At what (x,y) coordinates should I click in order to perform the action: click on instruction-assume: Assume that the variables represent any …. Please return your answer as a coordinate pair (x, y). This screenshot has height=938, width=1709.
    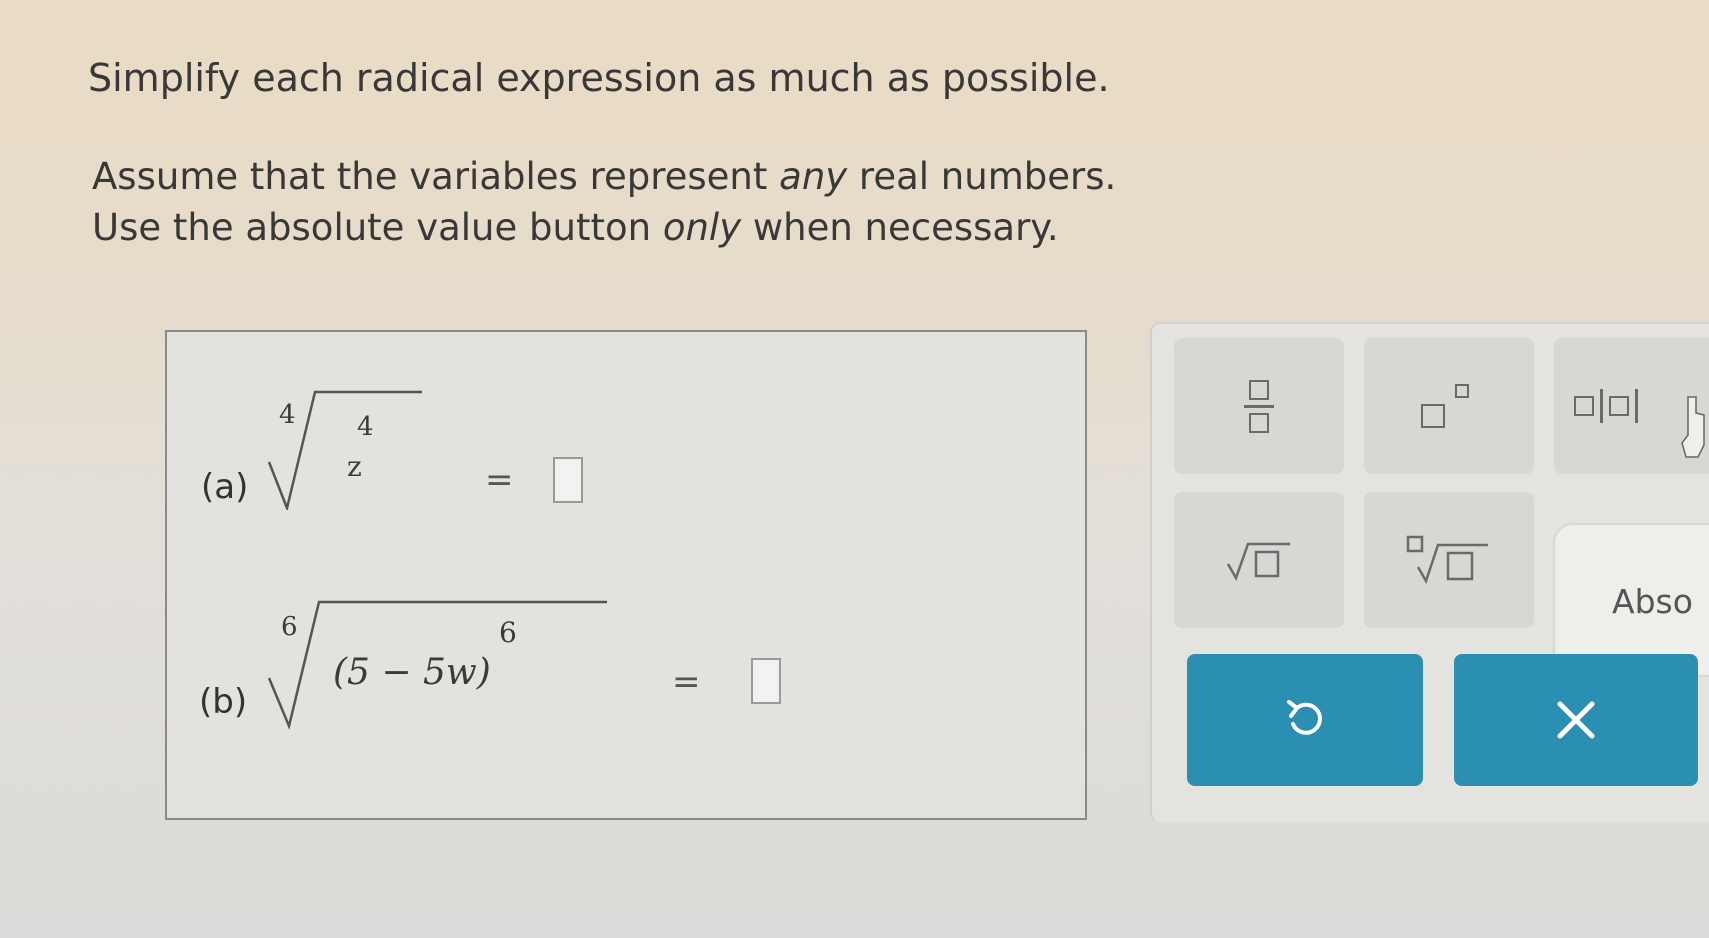
    Looking at the image, I should click on (604, 176).